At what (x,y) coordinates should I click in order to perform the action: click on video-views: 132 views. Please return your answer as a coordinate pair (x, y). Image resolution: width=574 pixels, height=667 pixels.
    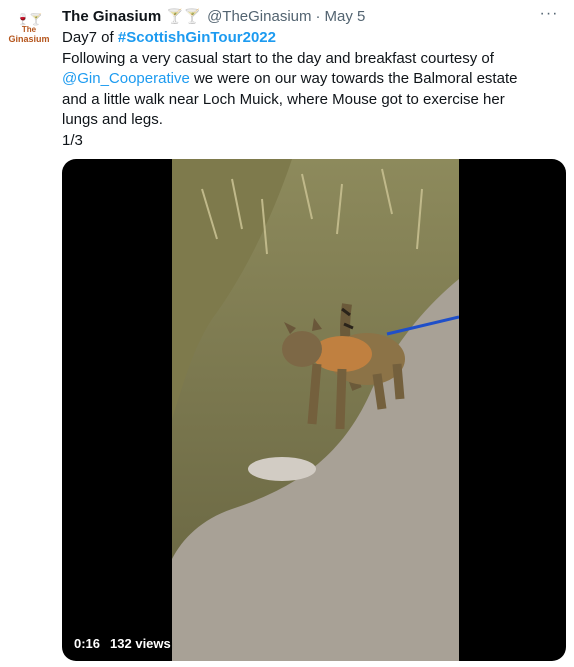
    Looking at the image, I should click on (140, 643).